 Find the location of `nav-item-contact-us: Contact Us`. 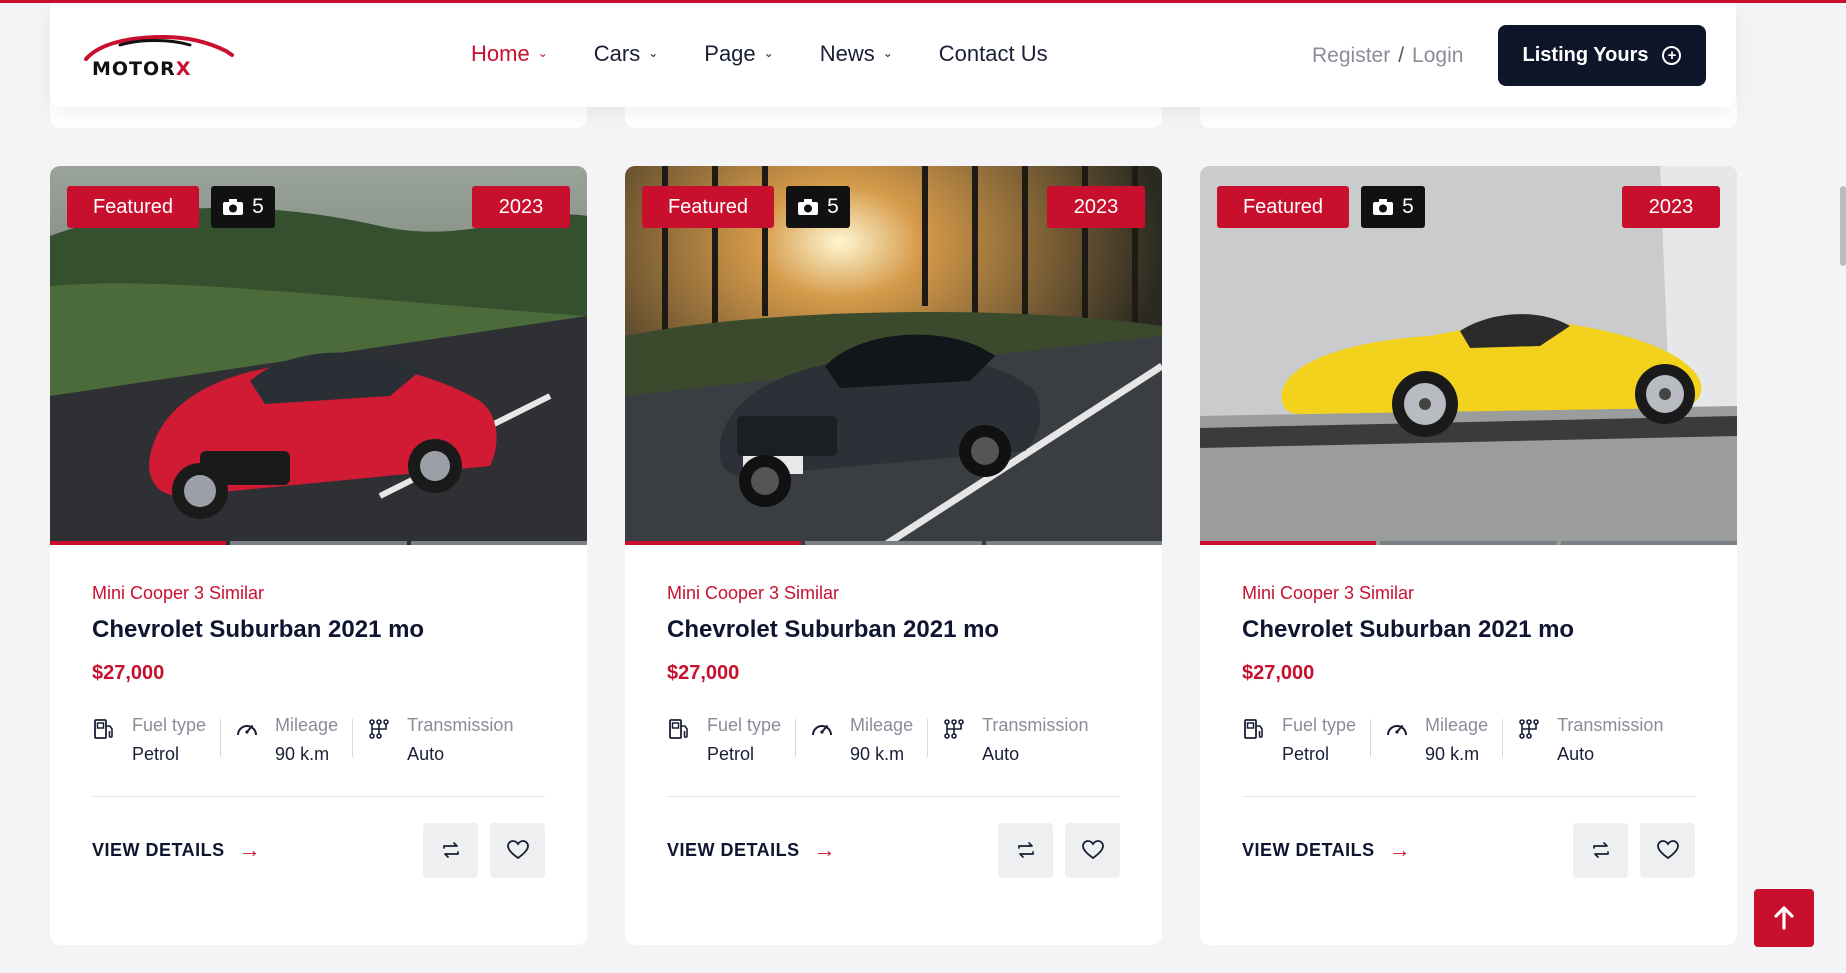

nav-item-contact-us: Contact Us is located at coordinates (993, 54).